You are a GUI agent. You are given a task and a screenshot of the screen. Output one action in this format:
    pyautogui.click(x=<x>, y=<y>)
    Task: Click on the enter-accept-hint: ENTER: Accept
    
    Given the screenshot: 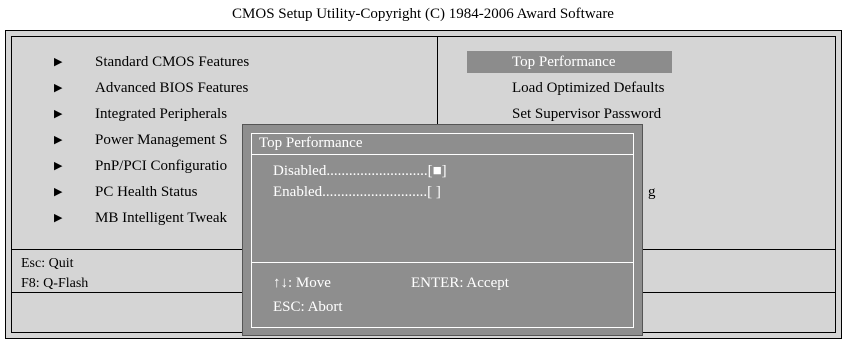 What is the action you would take?
    pyautogui.click(x=460, y=283)
    